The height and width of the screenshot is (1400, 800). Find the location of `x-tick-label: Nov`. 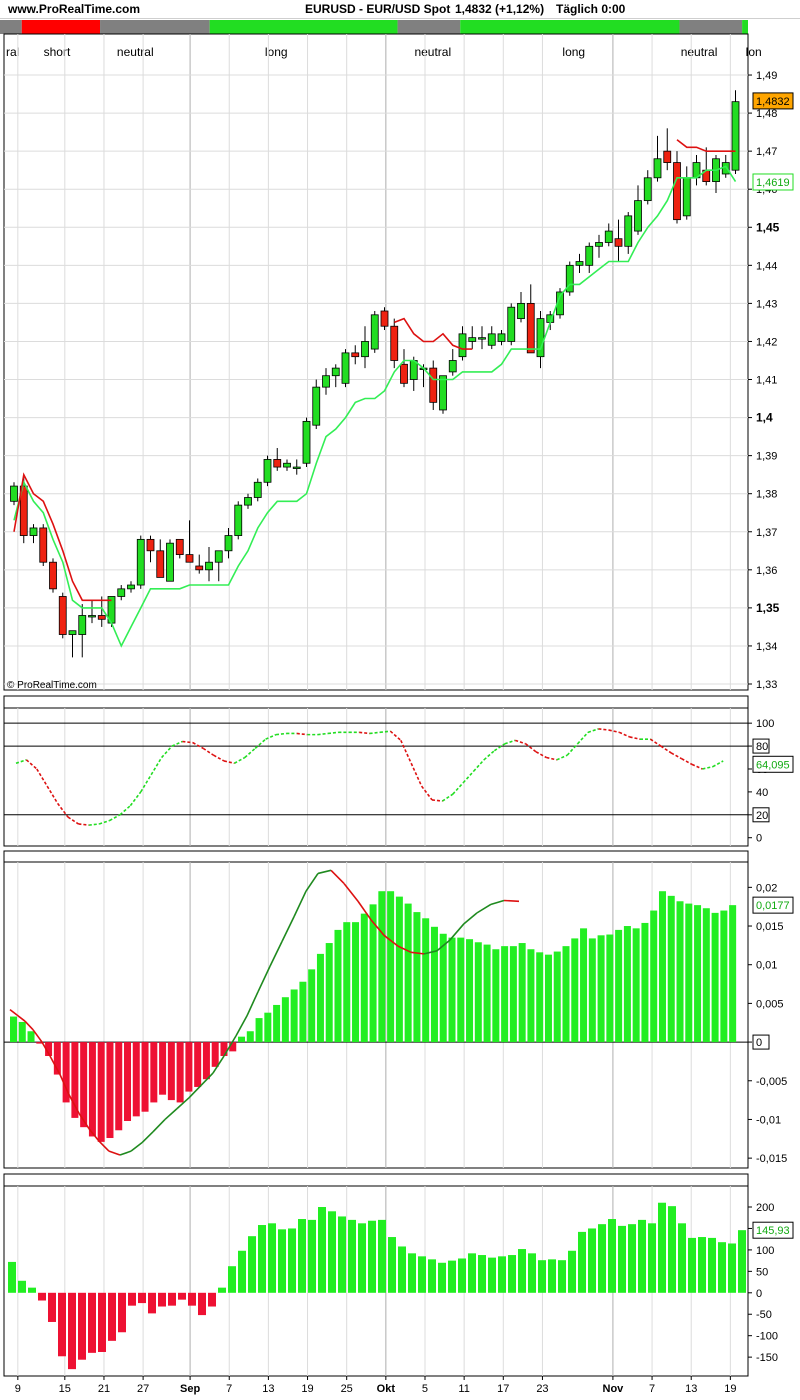

x-tick-label: Nov is located at coordinates (614, 1389).